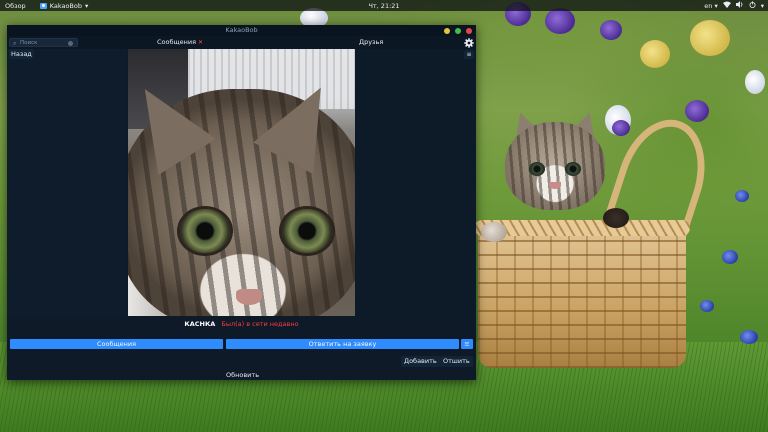 The height and width of the screenshot is (432, 768). What do you see at coordinates (70, 43) in the screenshot?
I see `clear-search-icon` at bounding box center [70, 43].